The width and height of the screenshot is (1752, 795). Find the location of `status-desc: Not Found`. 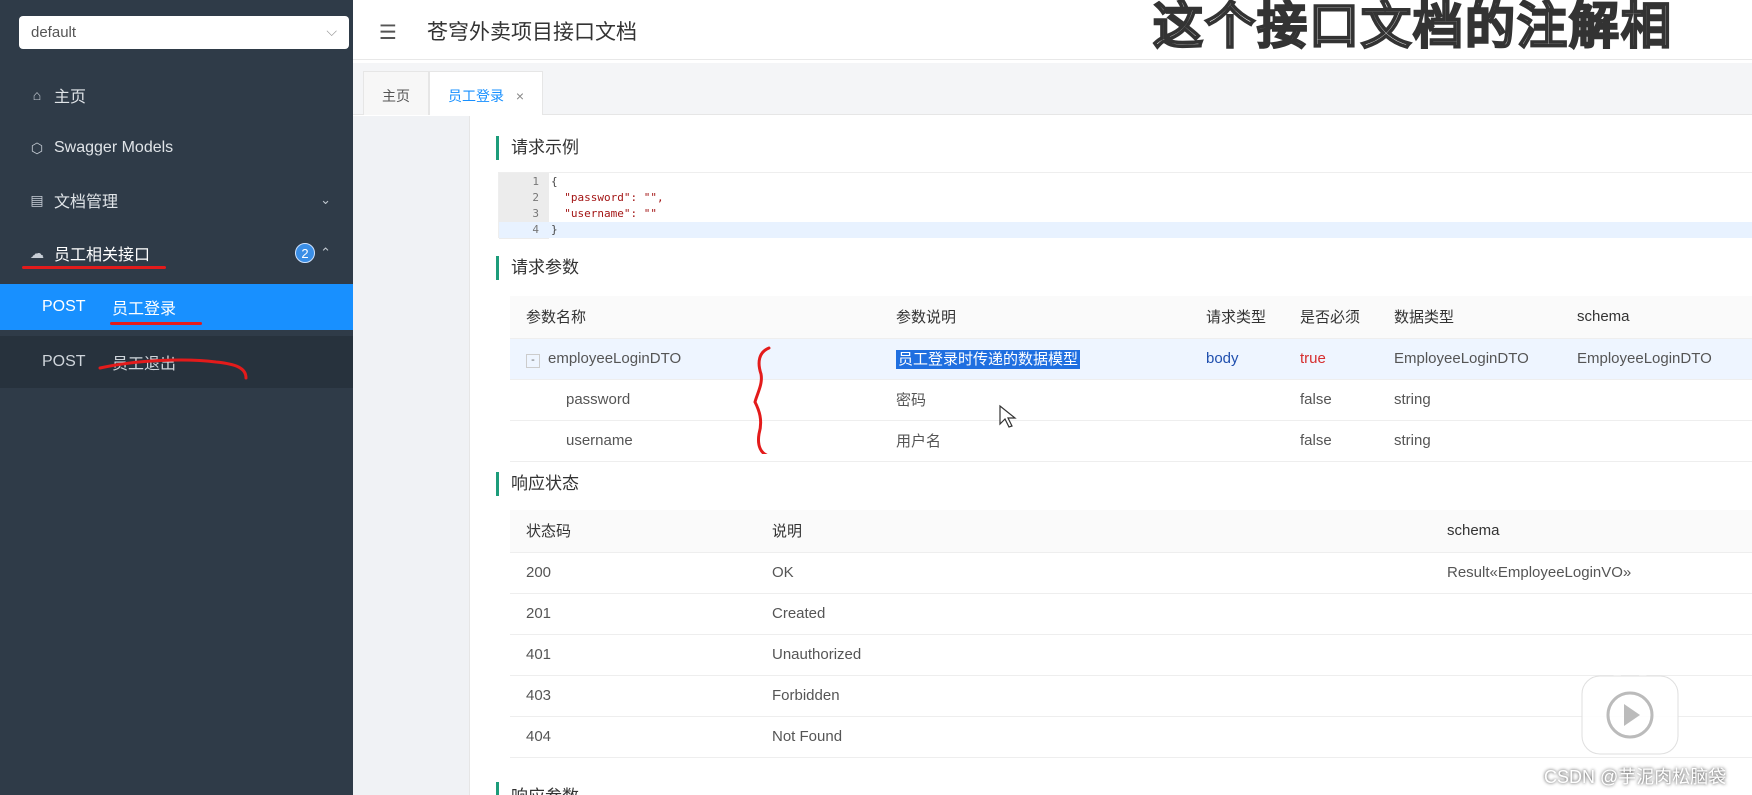

status-desc: Not Found is located at coordinates (1093, 737).